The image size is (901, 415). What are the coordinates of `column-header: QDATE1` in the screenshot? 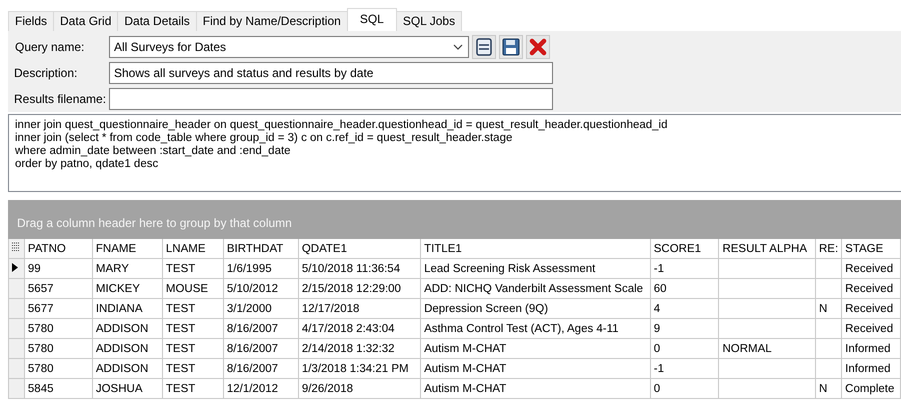 It's located at (359, 248).